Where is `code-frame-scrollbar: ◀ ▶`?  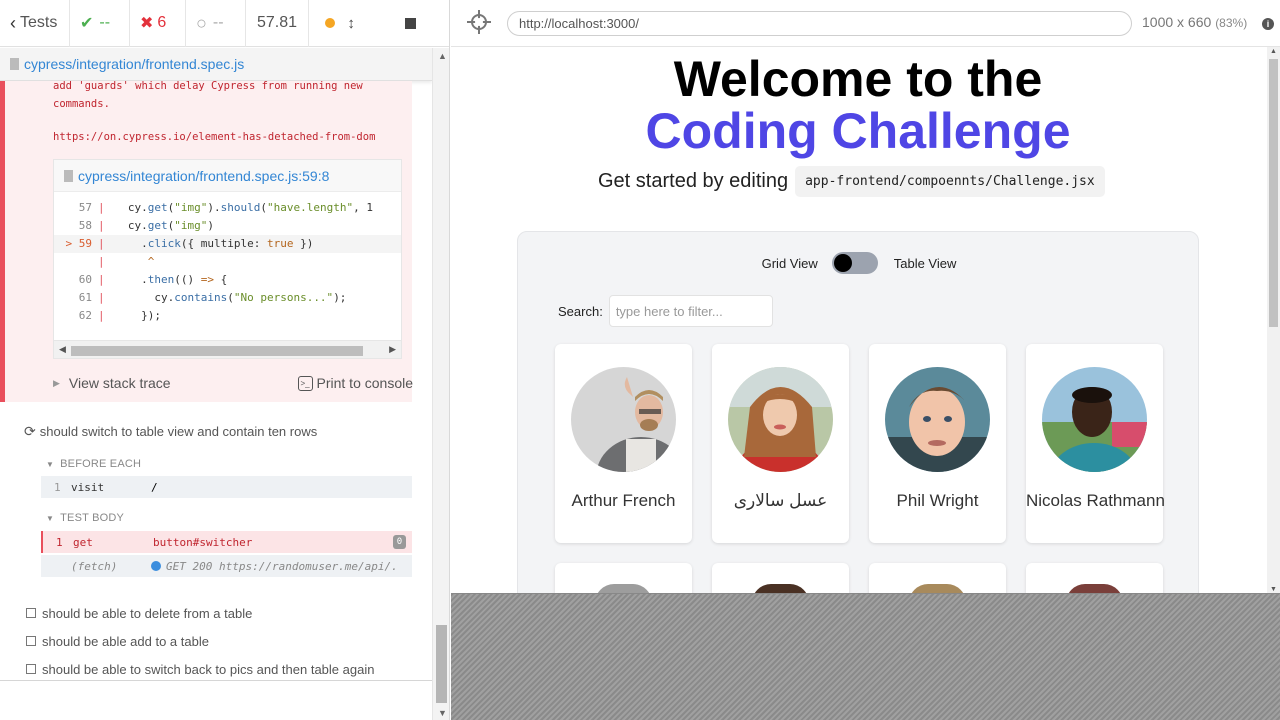
code-frame-scrollbar: ◀ ▶ is located at coordinates (227, 349).